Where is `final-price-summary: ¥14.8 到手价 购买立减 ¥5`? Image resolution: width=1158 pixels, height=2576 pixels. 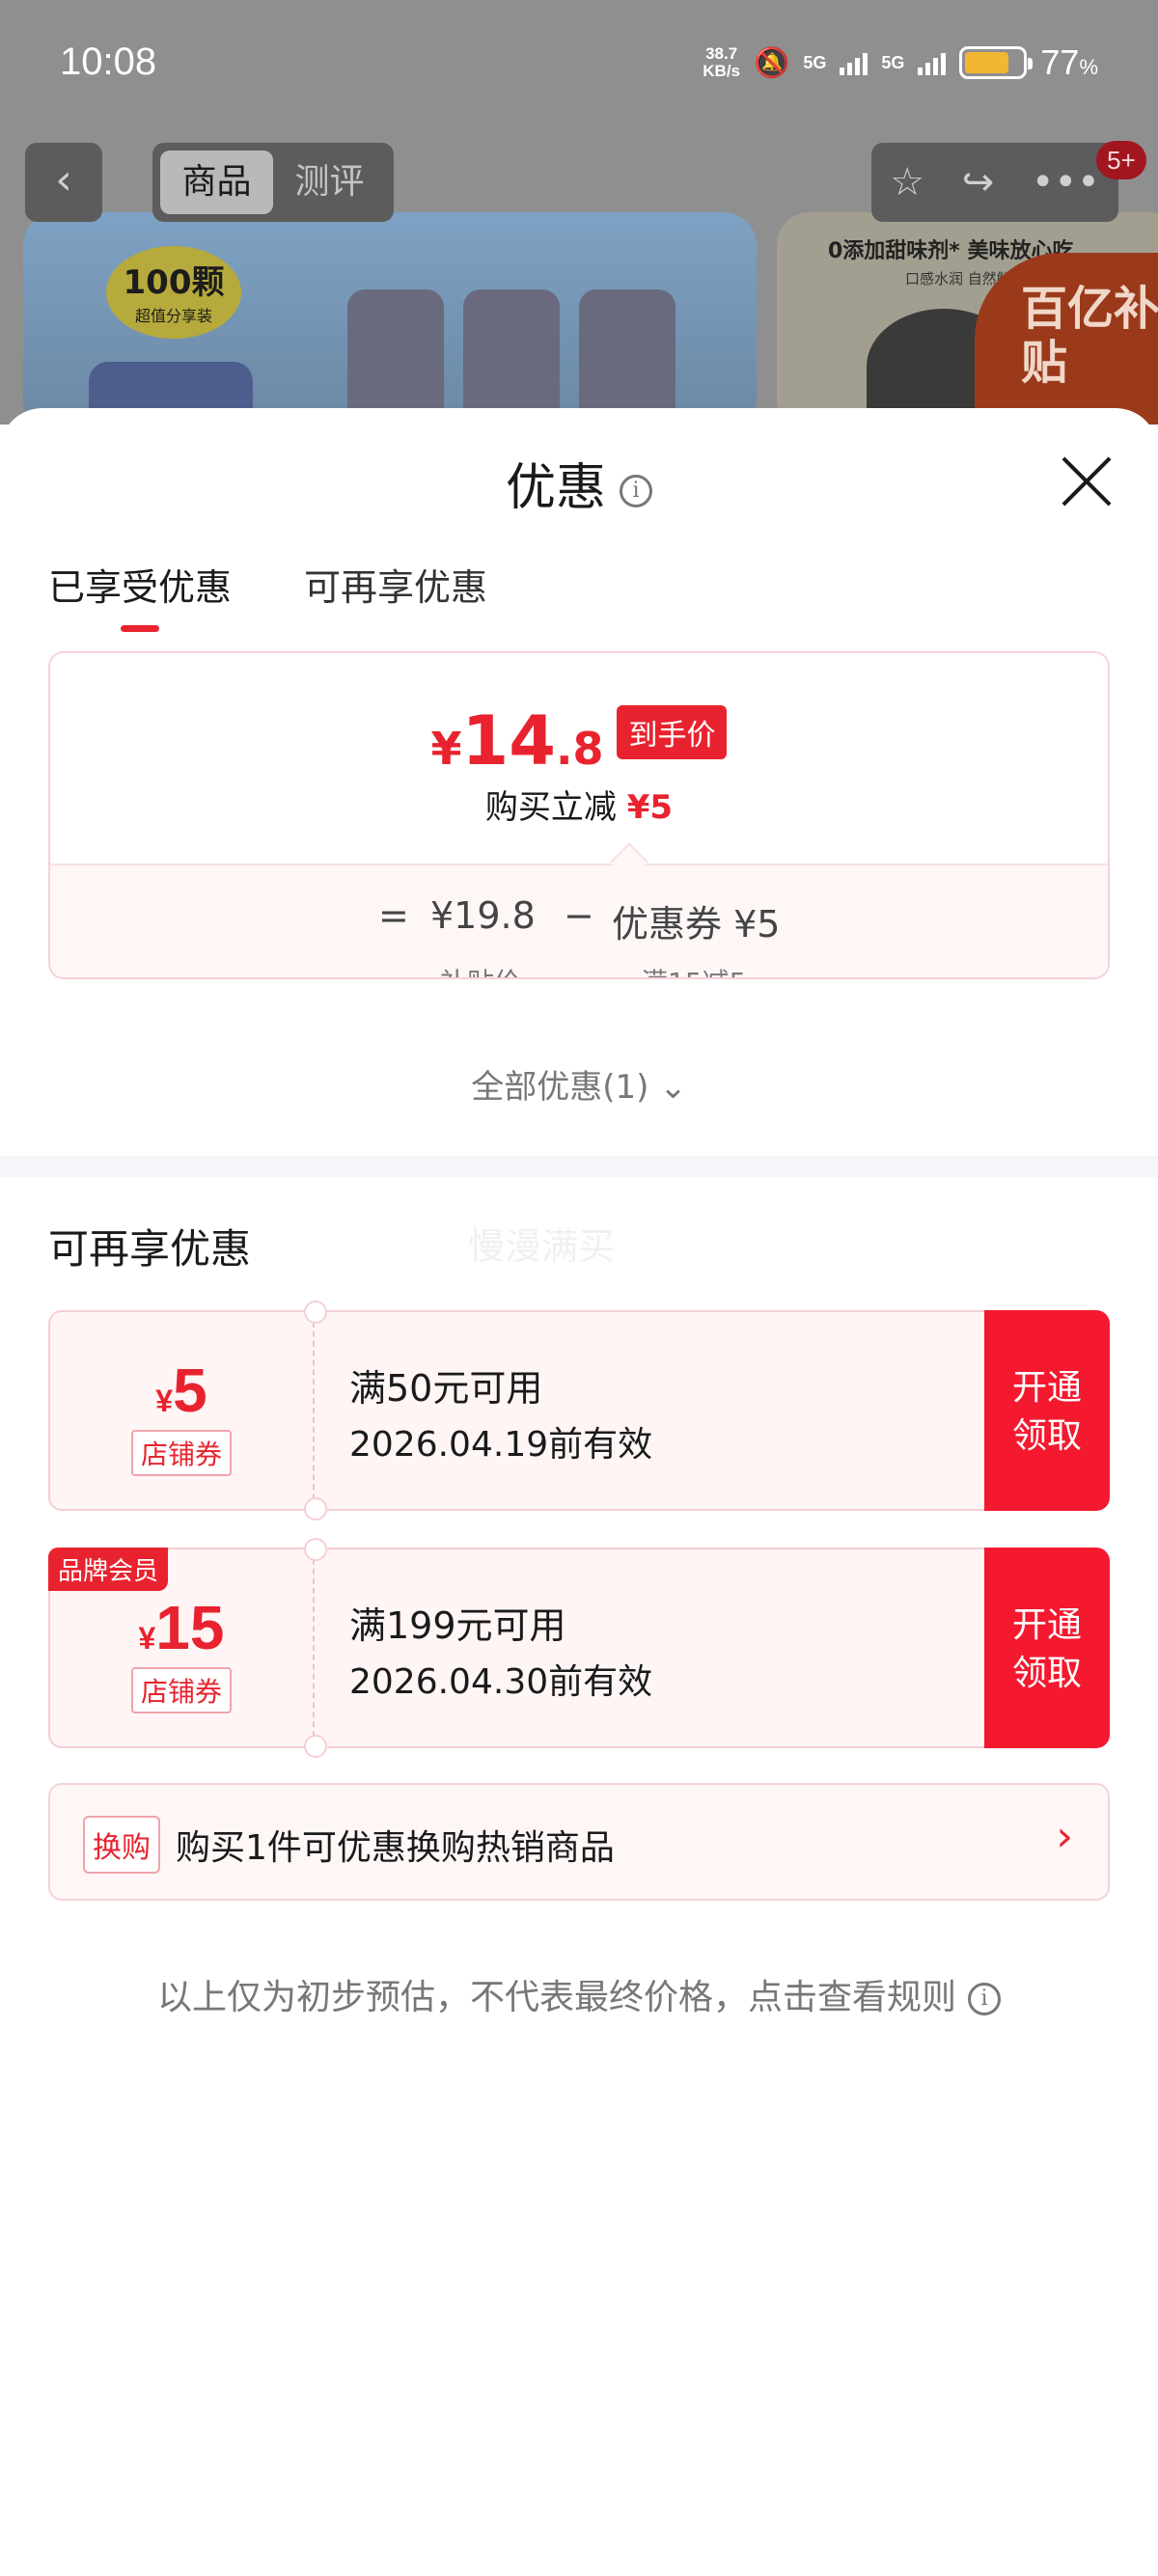
final-price-summary: ¥14.8 到手价 购买立减 ¥5 is located at coordinates (579, 758).